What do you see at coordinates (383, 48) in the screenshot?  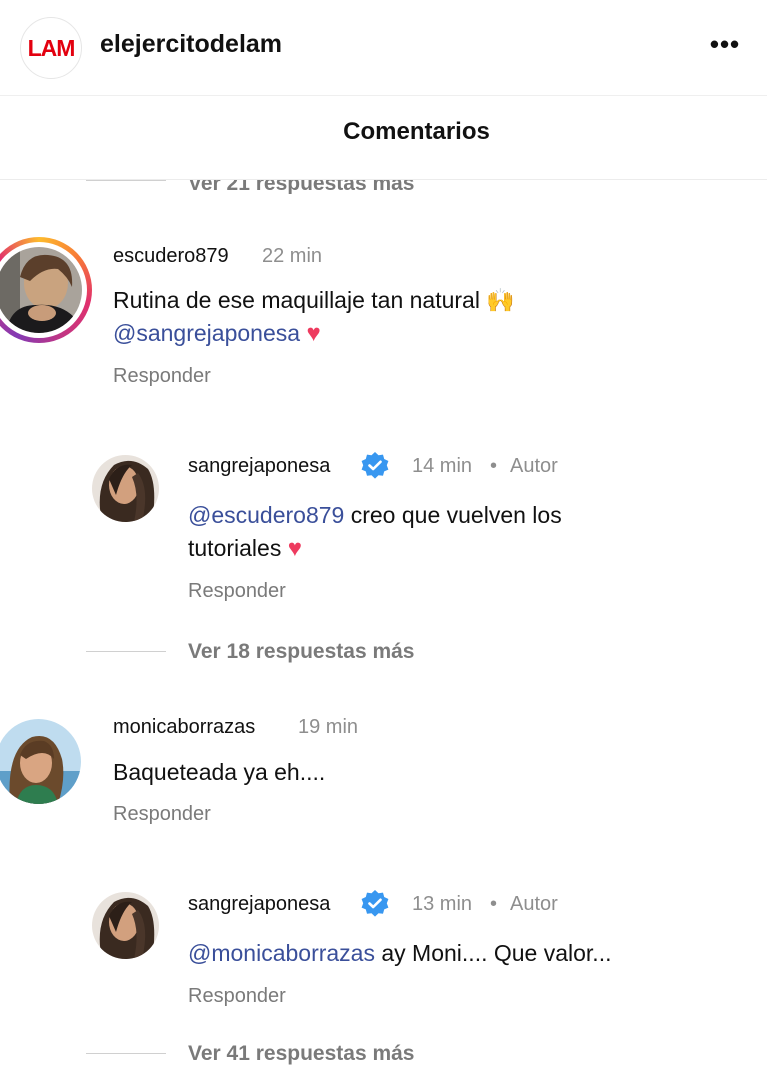 I see `top-bar: LAM elejercitodelam •••` at bounding box center [383, 48].